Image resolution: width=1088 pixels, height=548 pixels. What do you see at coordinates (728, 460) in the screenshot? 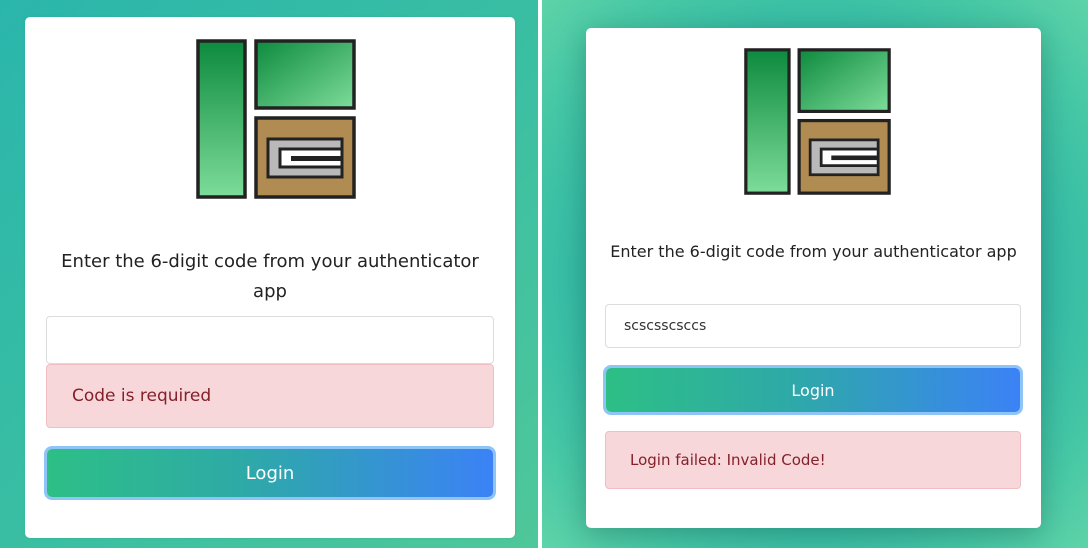
I see `error-alert-text: Login failed: Invalid Code!` at bounding box center [728, 460].